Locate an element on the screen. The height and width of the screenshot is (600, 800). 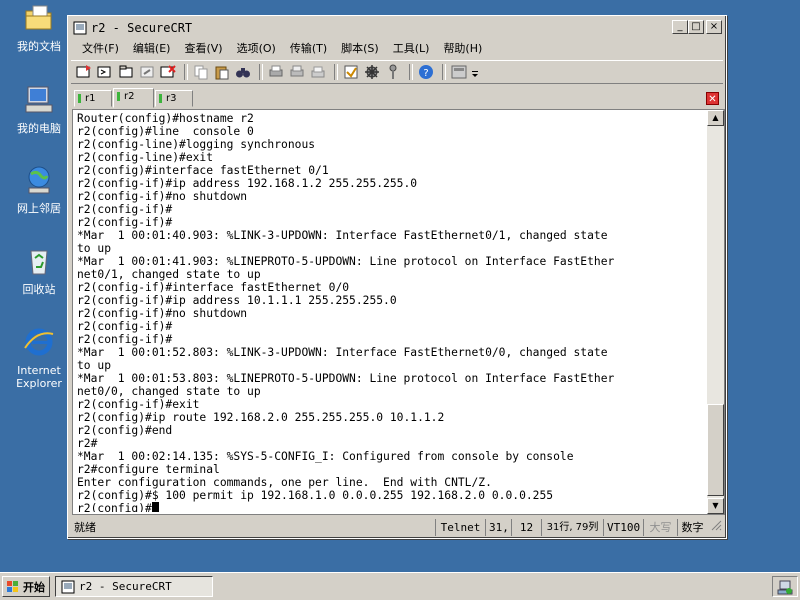
toolbar: ? is located at coordinates (397, 72).